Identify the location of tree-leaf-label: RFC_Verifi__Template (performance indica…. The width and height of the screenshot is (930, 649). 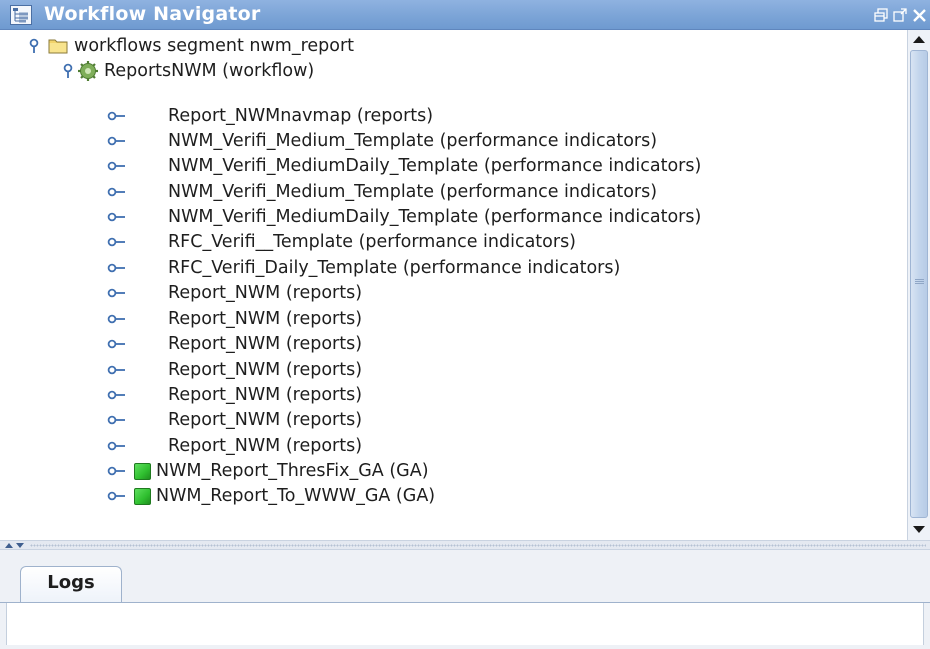
(372, 242).